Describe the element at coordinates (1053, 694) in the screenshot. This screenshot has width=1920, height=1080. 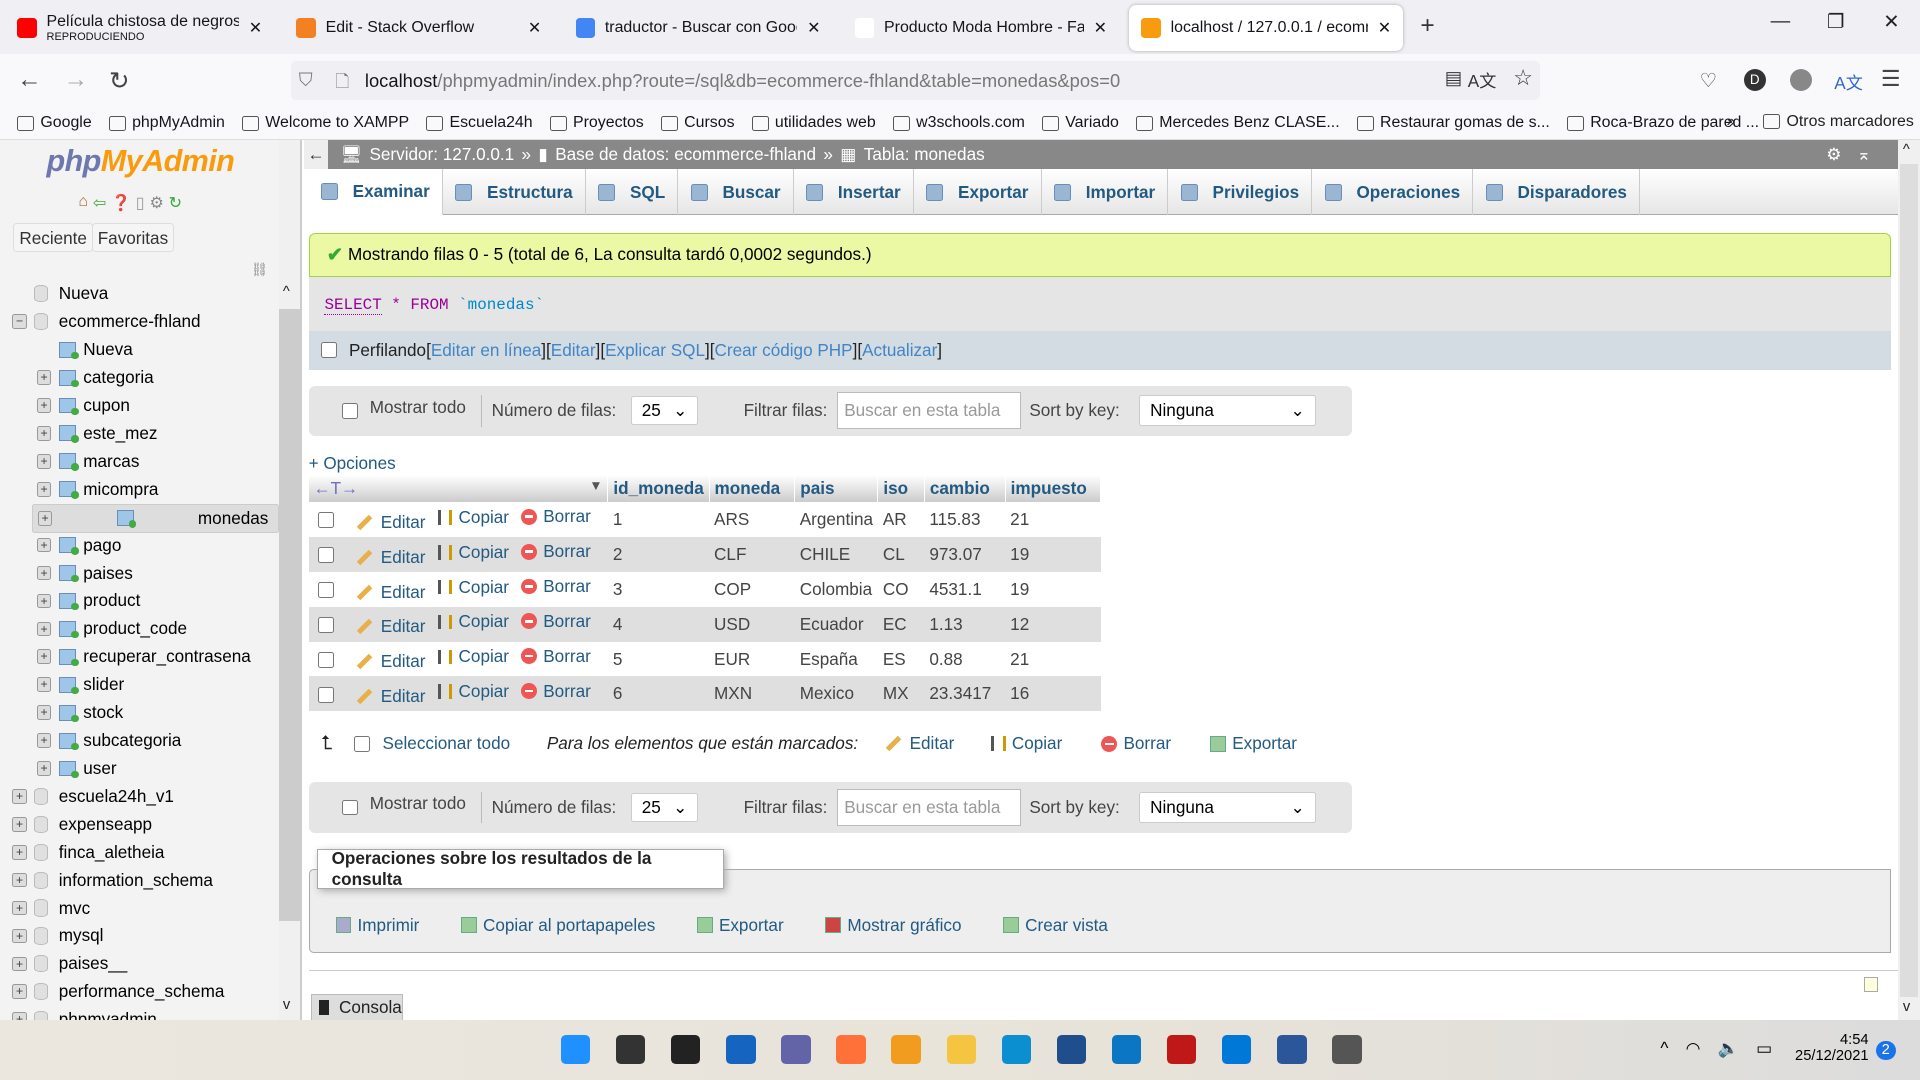
I see `cell-impuesto: 16` at that location.